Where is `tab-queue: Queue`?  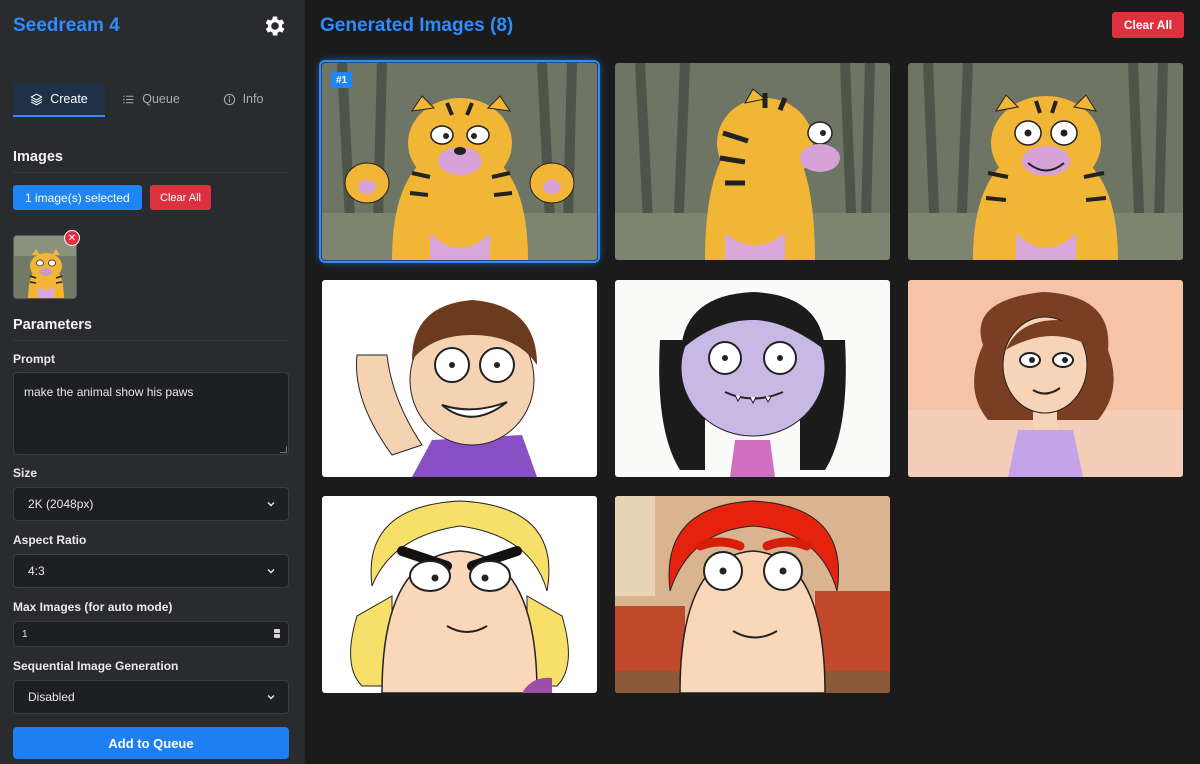
tab-queue: Queue is located at coordinates (151, 100).